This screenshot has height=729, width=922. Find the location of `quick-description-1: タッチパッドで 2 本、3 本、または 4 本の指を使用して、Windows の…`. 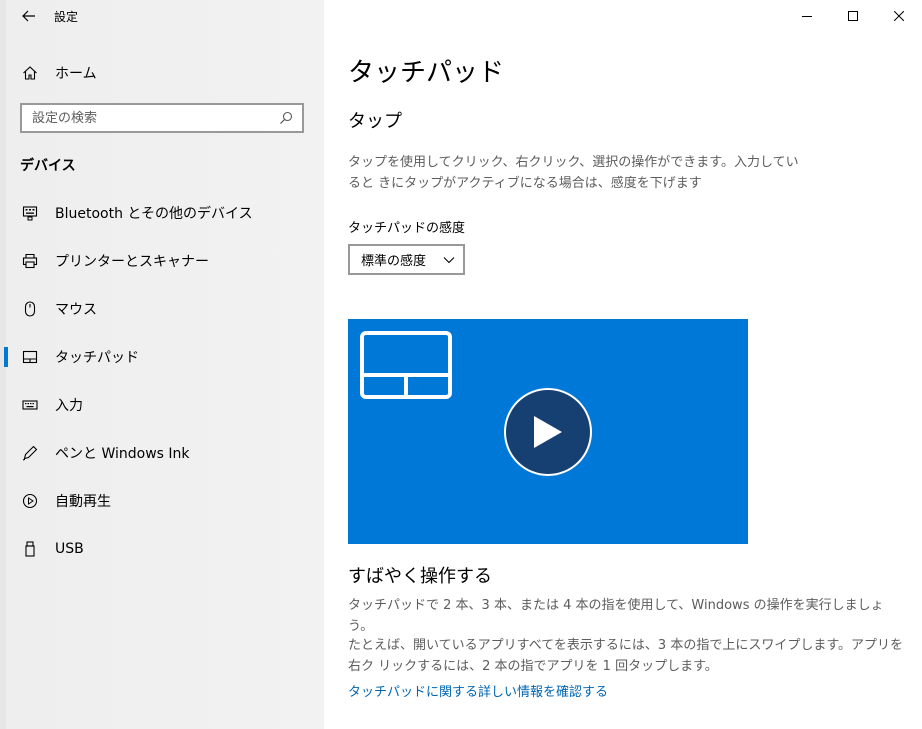

quick-description-1: タッチパッドで 2 本、3 本、または 4 本の指を使用して、Windows の… is located at coordinates (616, 616).